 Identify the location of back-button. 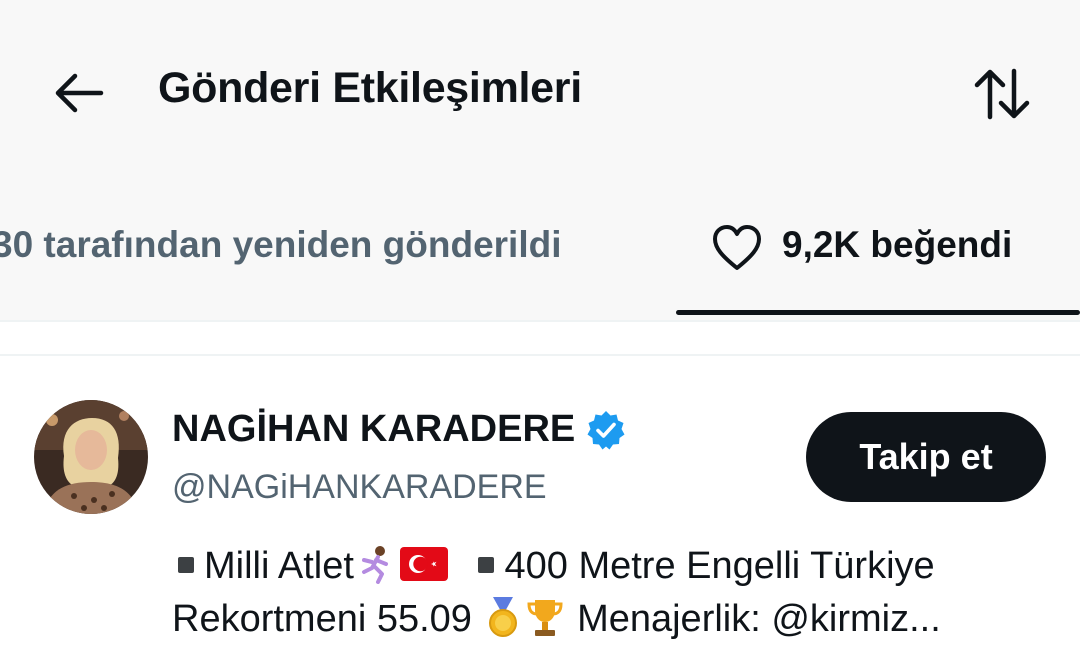
(79, 93).